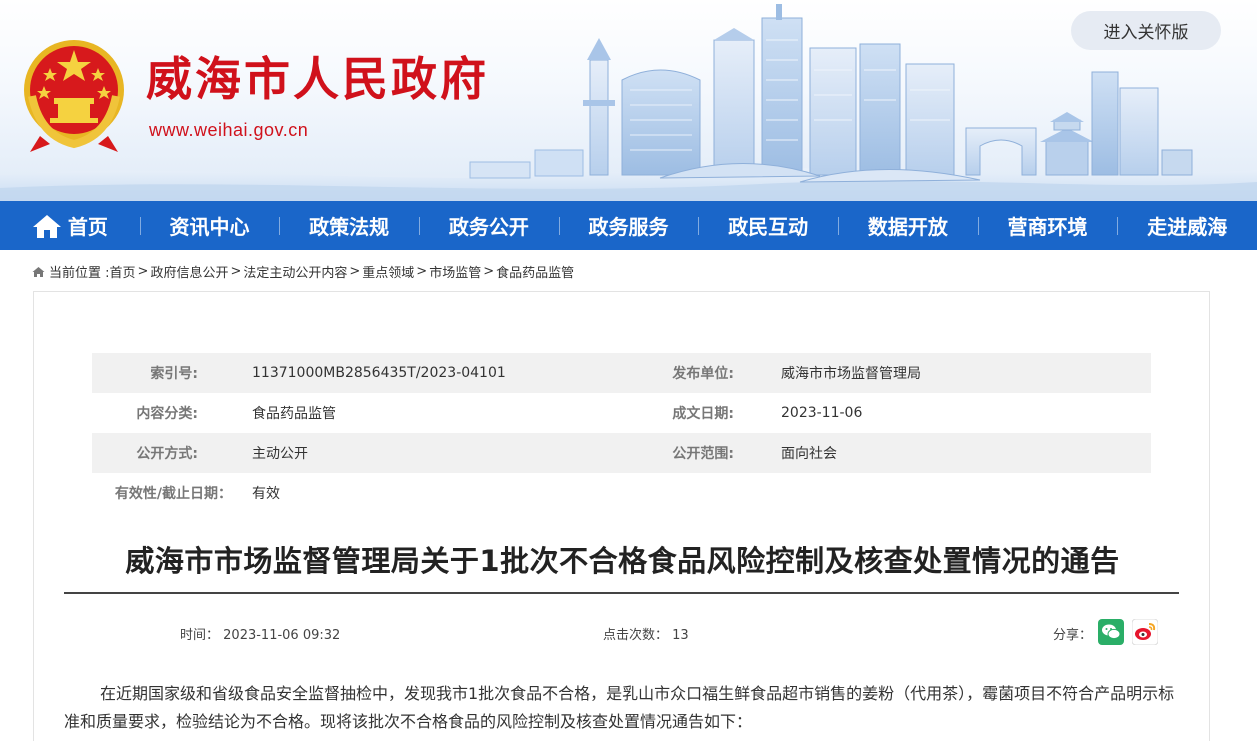 Image resolution: width=1257 pixels, height=741 pixels. What do you see at coordinates (680, 635) in the screenshot?
I see `clicks-value: 13` at bounding box center [680, 635].